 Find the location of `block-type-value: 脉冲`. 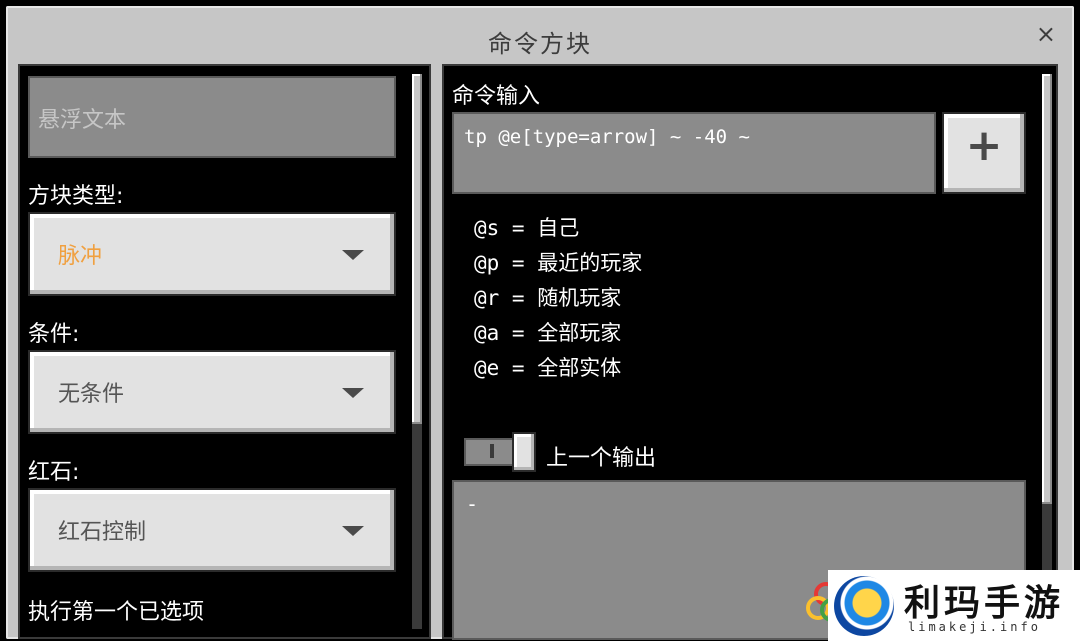

block-type-value: 脉冲 is located at coordinates (80, 256).